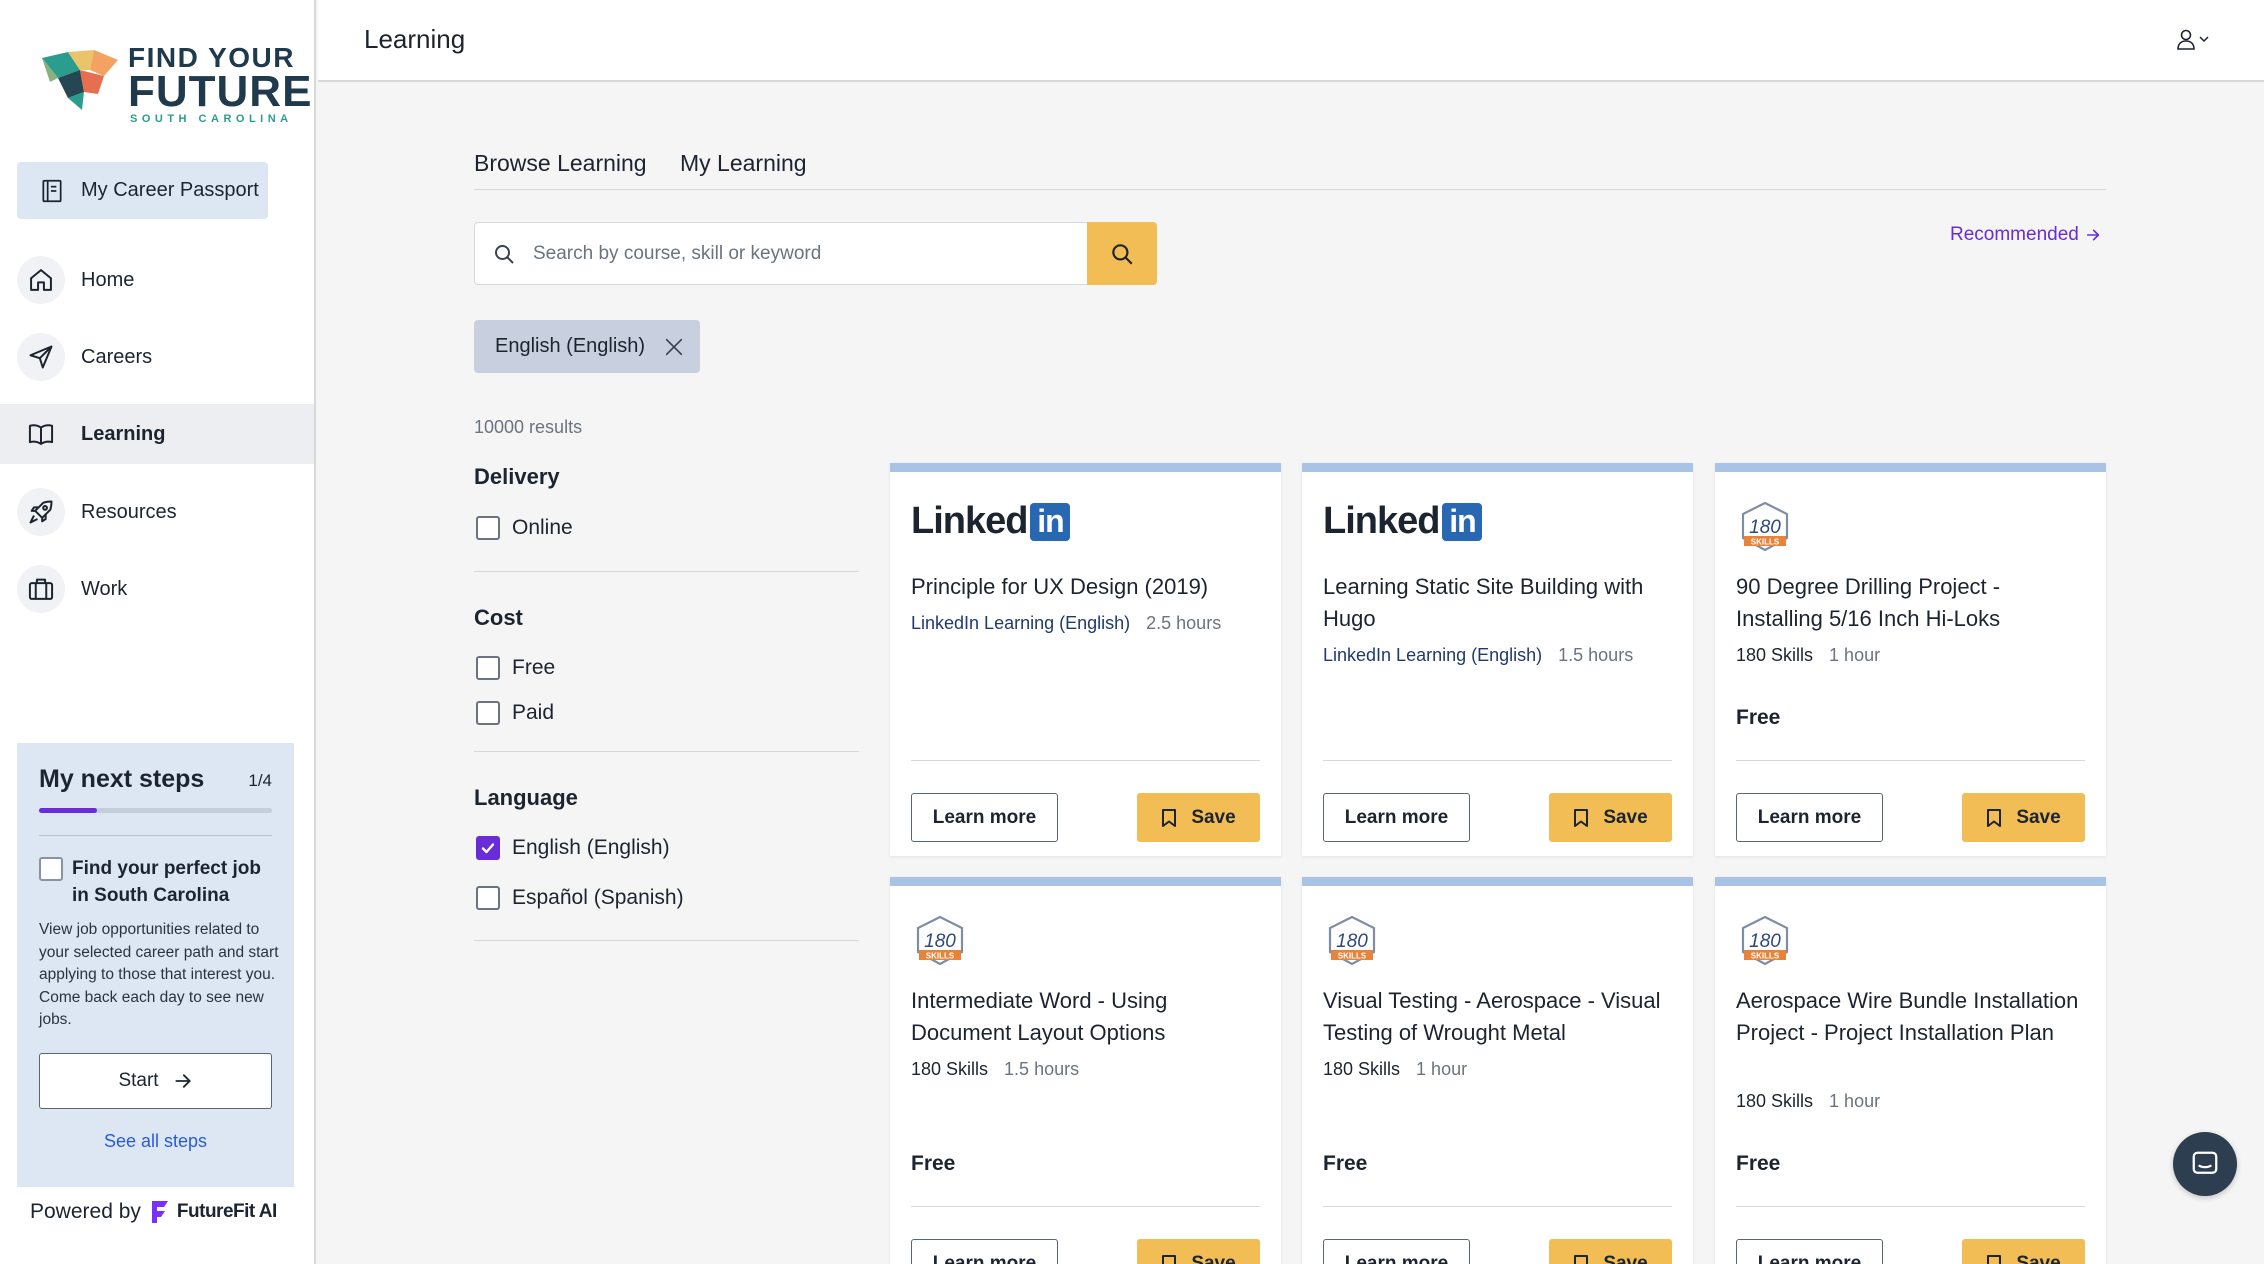 The height and width of the screenshot is (1264, 2264). What do you see at coordinates (515, 668) in the screenshot?
I see `filter-option-free: Free` at bounding box center [515, 668].